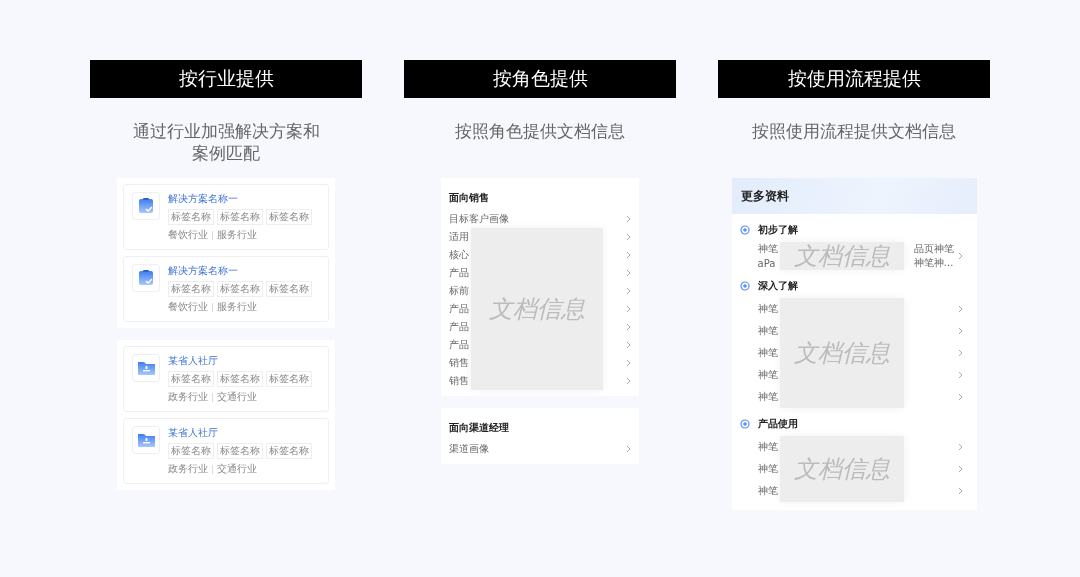 The height and width of the screenshot is (577, 1080). Describe the element at coordinates (226, 131) in the screenshot. I see `column-subtitle: 通过行业加强解决方案和` at that location.